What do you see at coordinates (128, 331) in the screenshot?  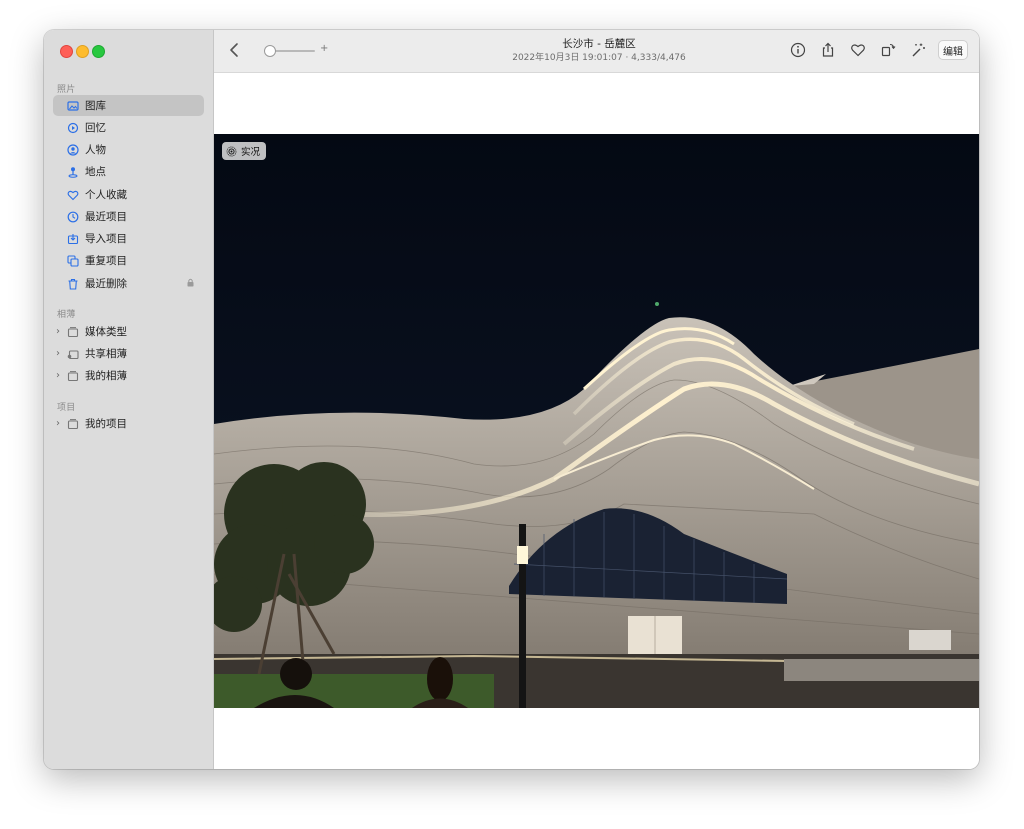 I see `sidebar-item-media-types: › 媒体类型` at bounding box center [128, 331].